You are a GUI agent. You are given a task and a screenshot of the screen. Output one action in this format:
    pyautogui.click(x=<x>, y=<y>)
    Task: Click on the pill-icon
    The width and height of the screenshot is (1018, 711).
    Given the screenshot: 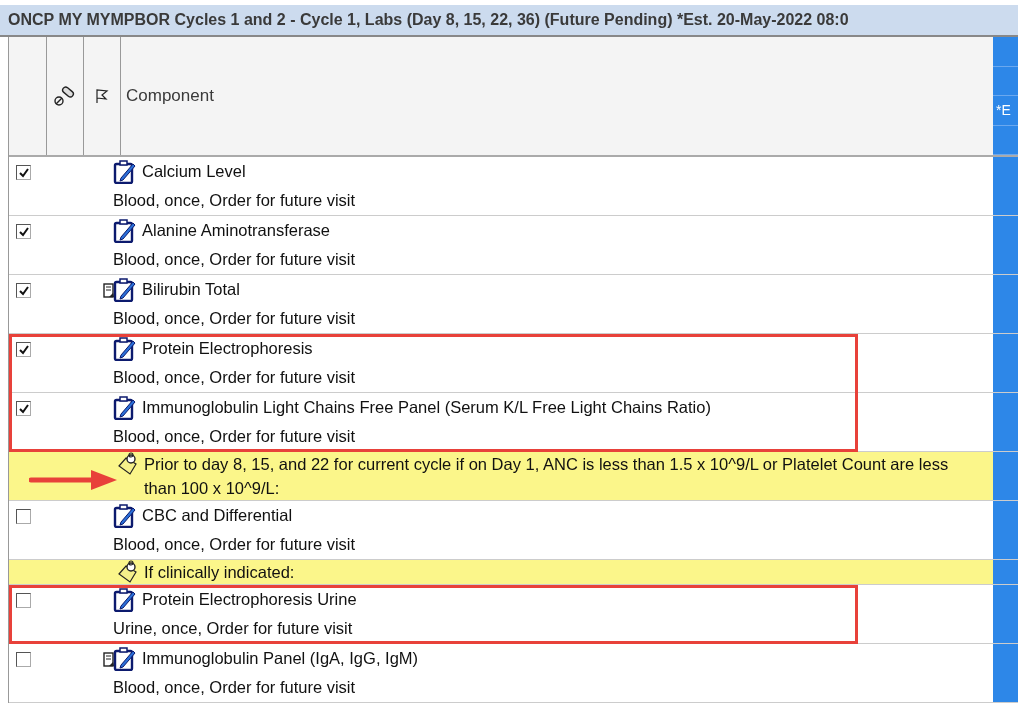 What is the action you would take?
    pyautogui.click(x=65, y=96)
    